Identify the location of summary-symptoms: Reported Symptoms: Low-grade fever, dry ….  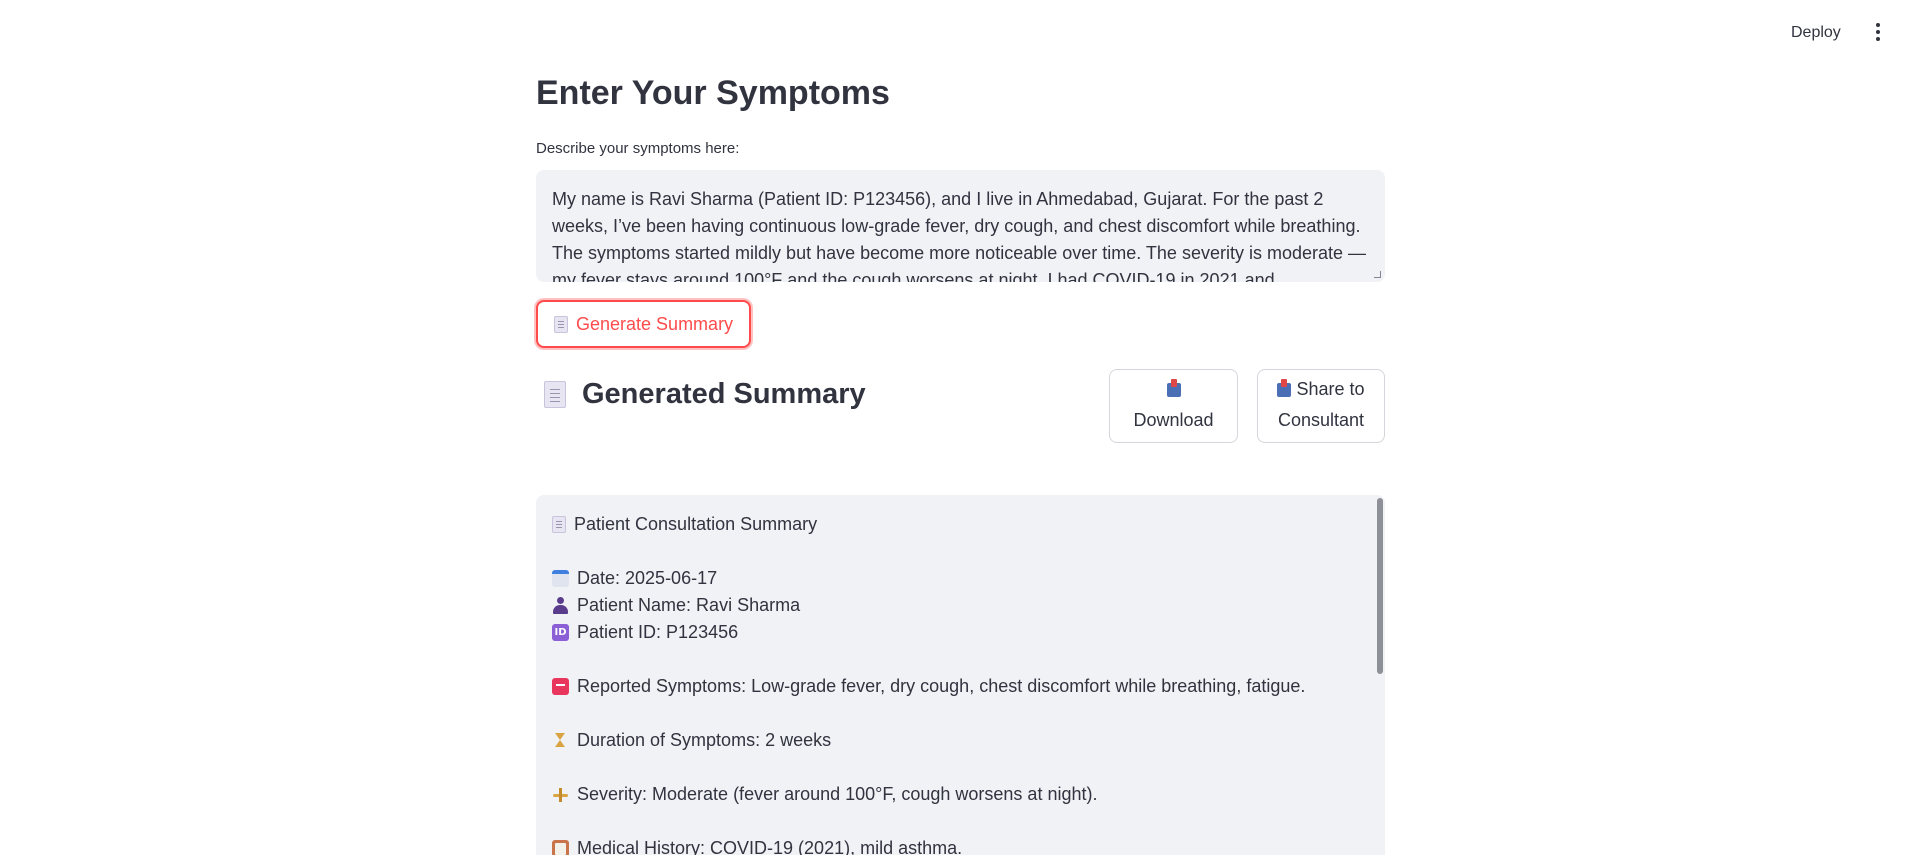
(960, 686).